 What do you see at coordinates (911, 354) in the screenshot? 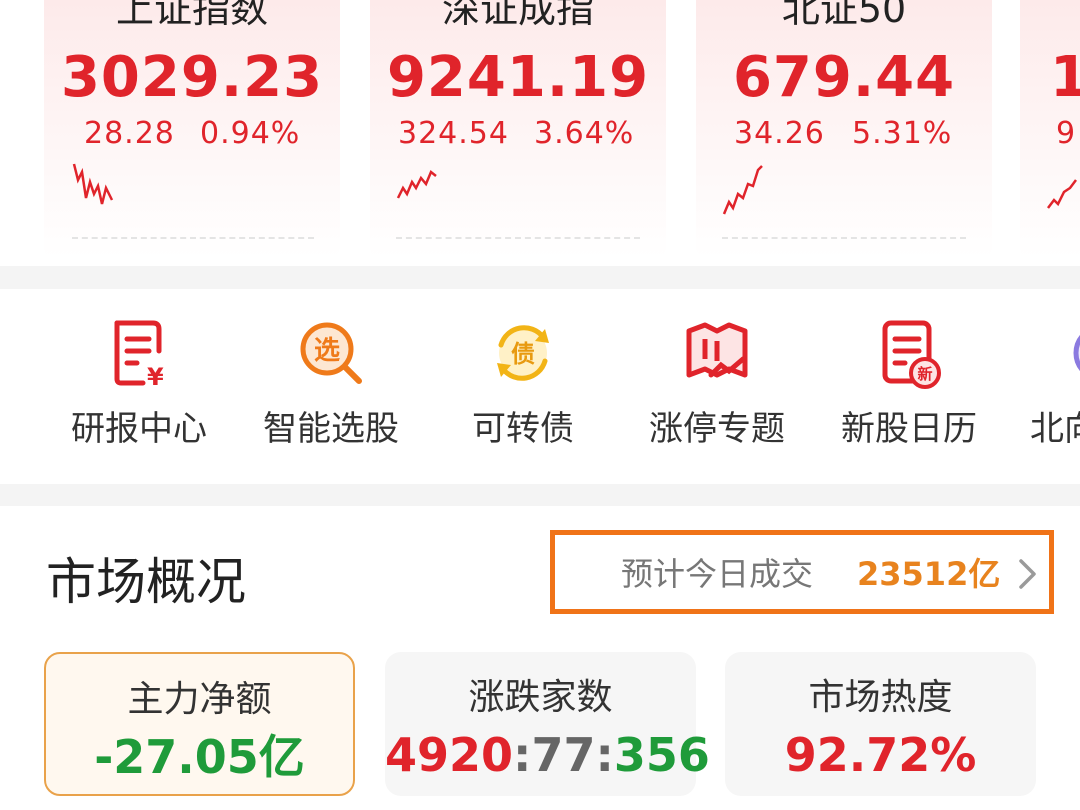
I see `ipo-calendar-icon: 新` at bounding box center [911, 354].